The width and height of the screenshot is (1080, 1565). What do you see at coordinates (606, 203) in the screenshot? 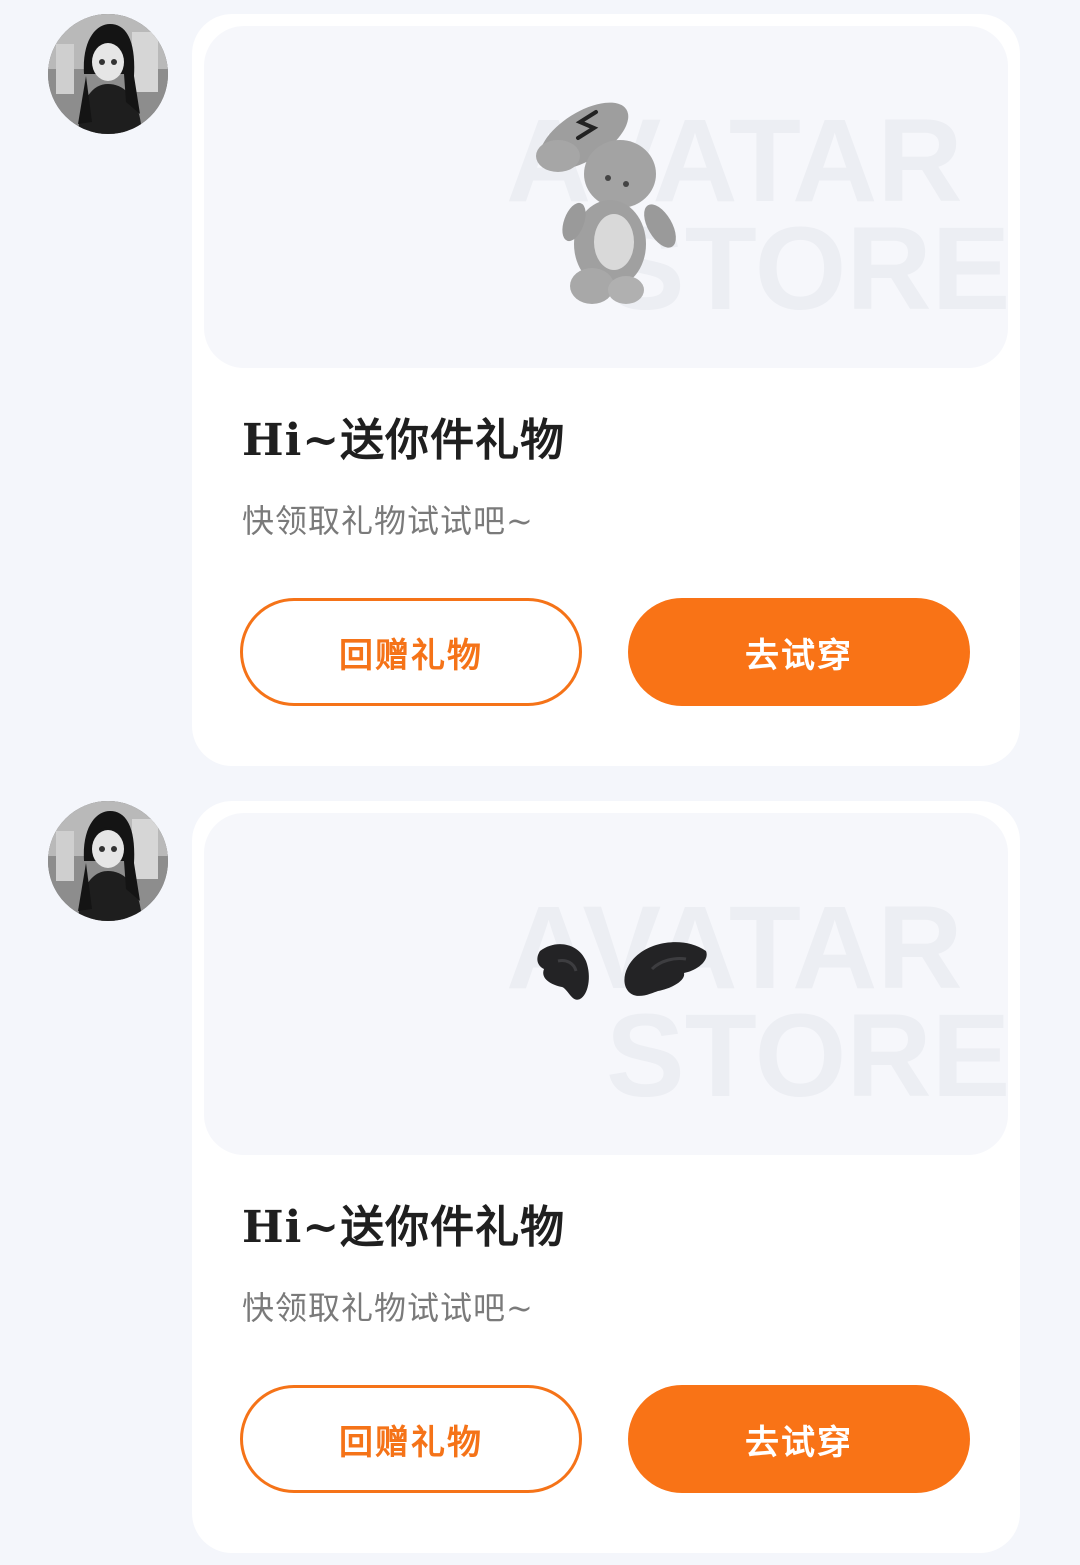
I see `gray-bunny-plush-icon` at bounding box center [606, 203].